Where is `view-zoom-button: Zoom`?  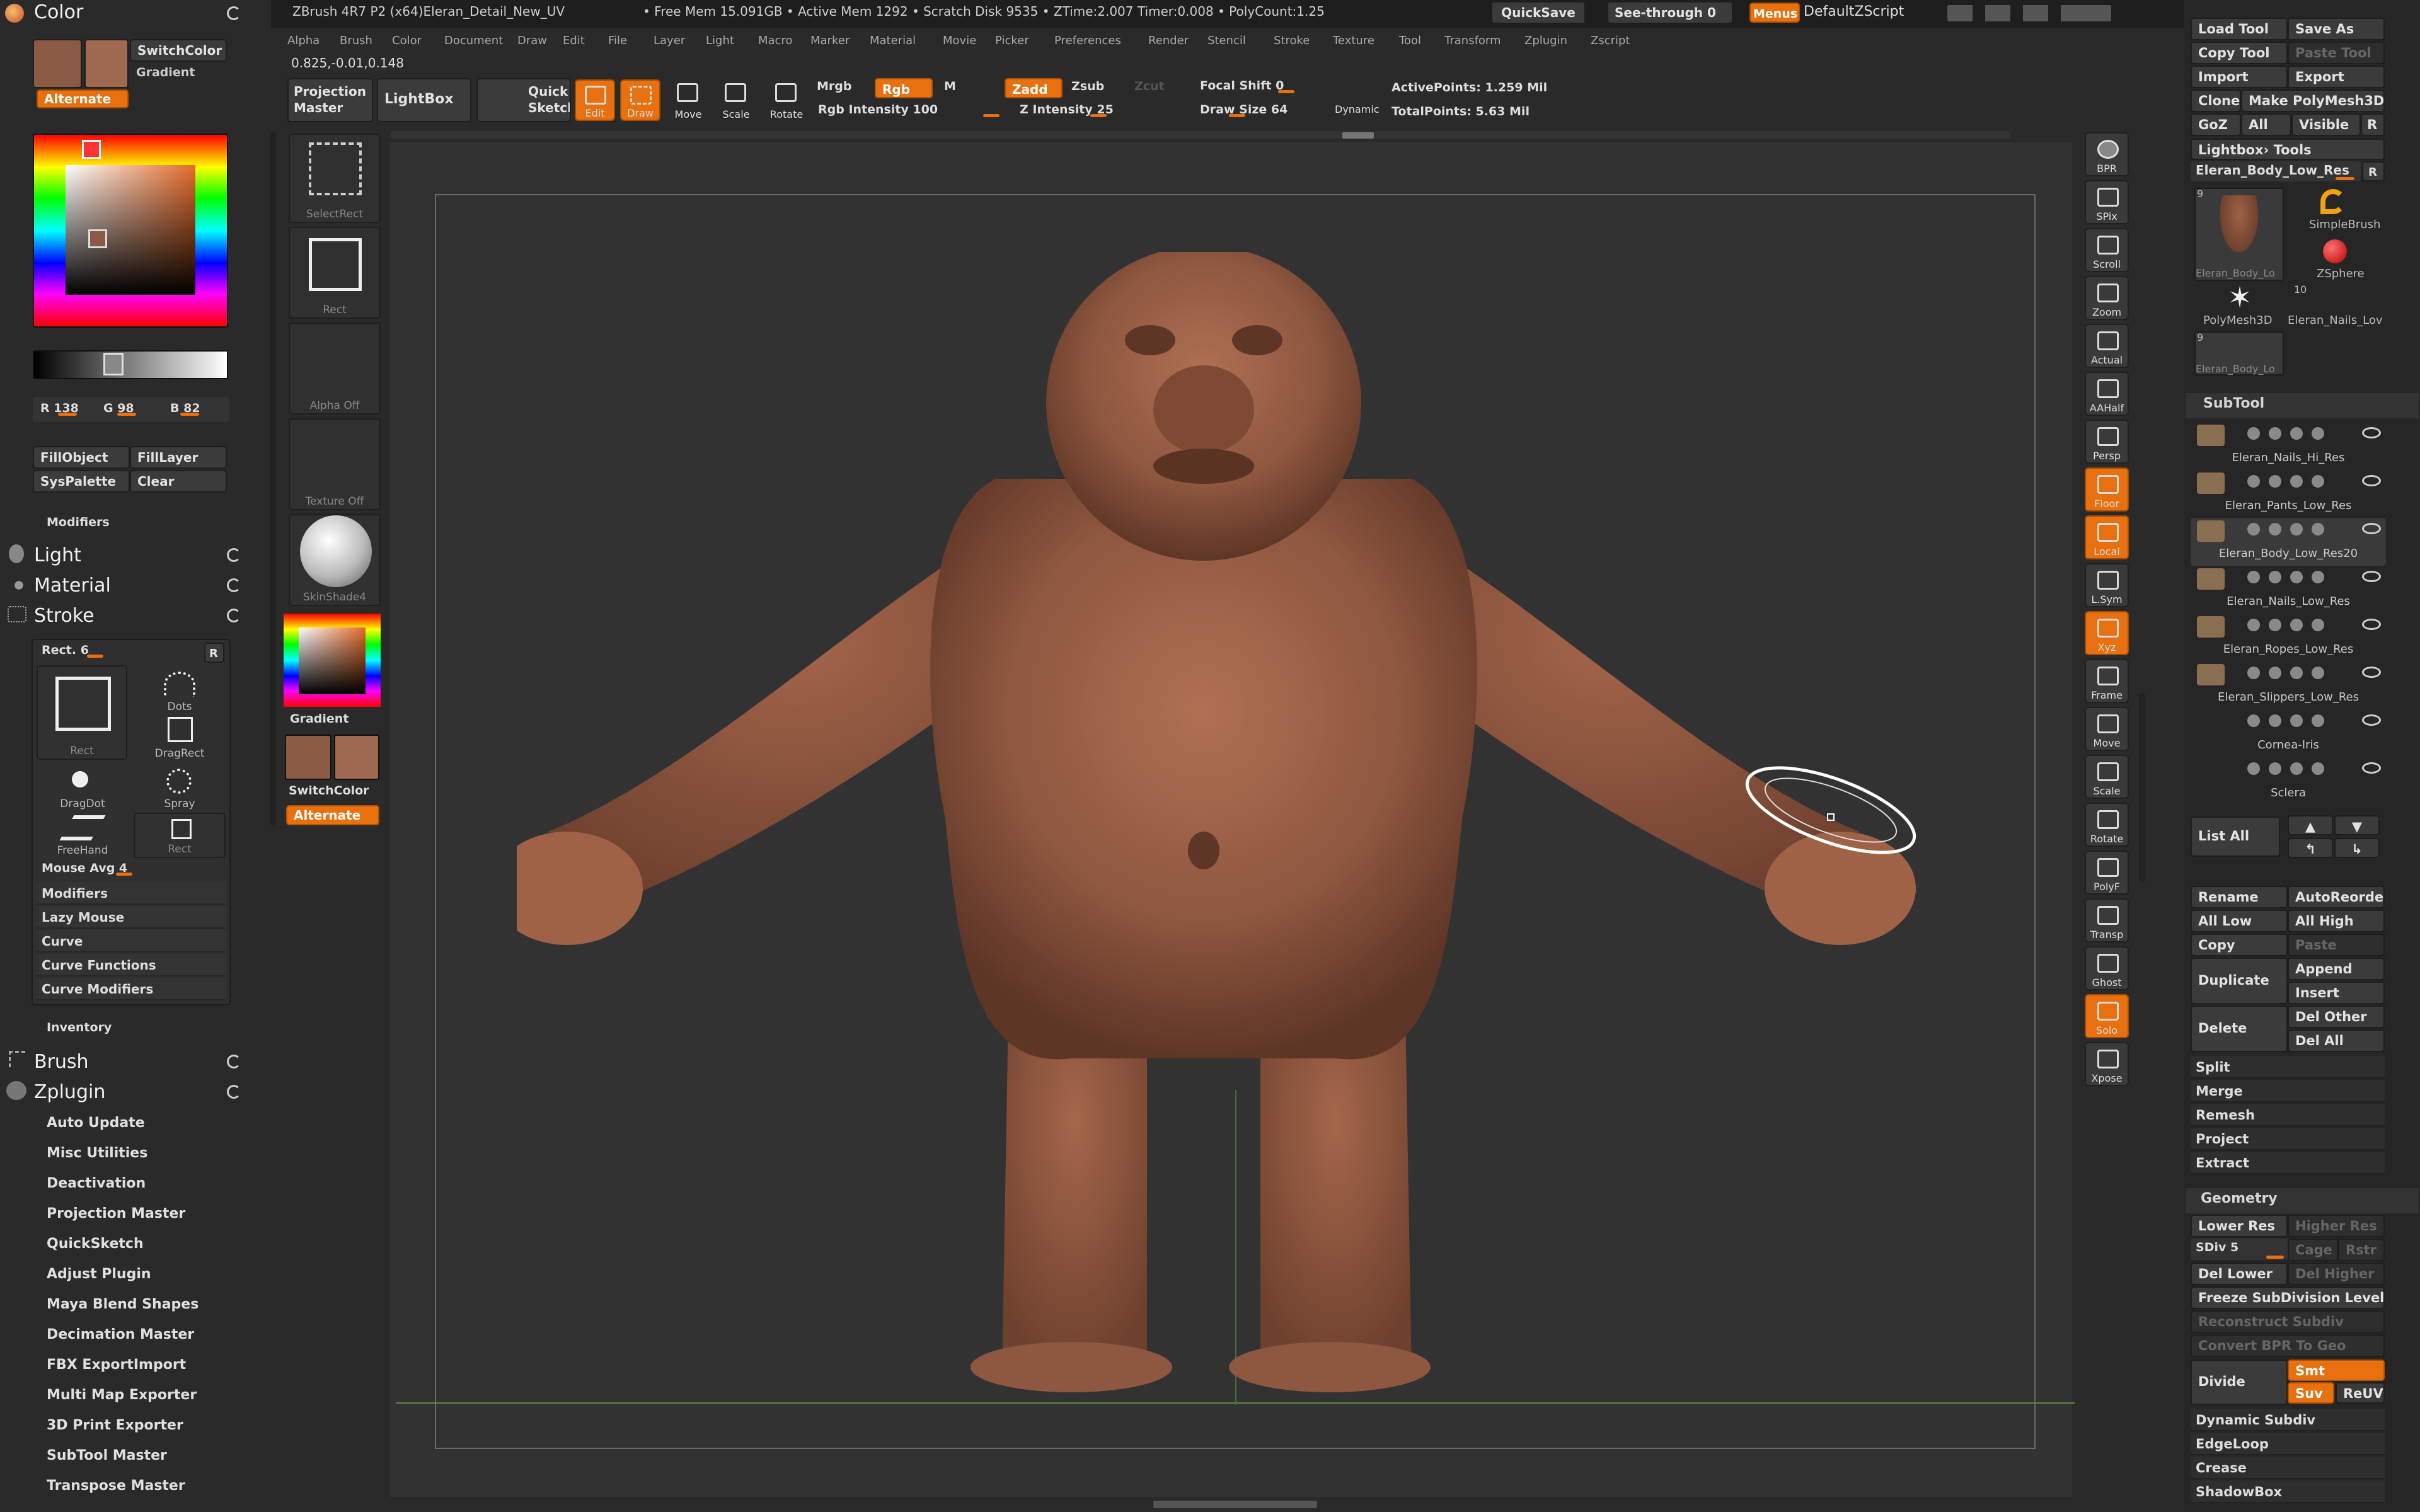 view-zoom-button: Zoom is located at coordinates (2107, 298).